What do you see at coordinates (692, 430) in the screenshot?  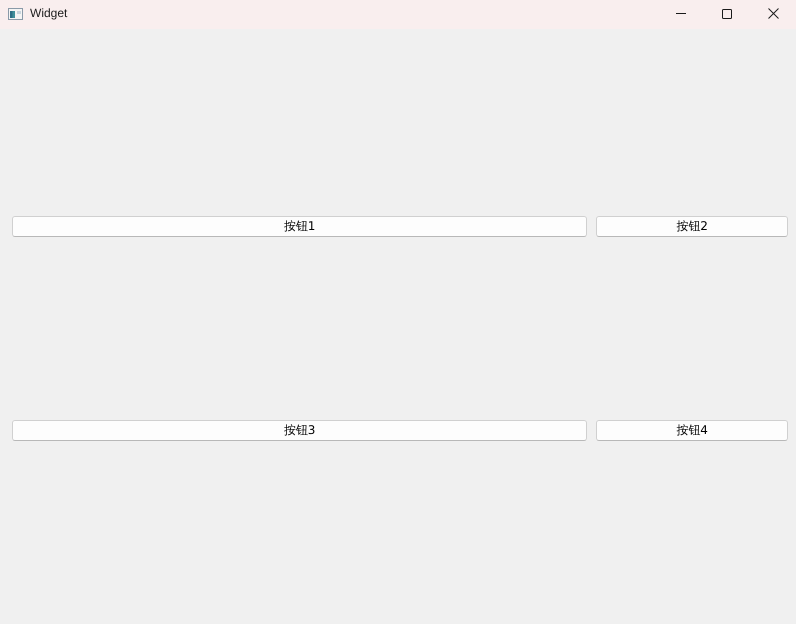 I see `push-button: 按钮4` at bounding box center [692, 430].